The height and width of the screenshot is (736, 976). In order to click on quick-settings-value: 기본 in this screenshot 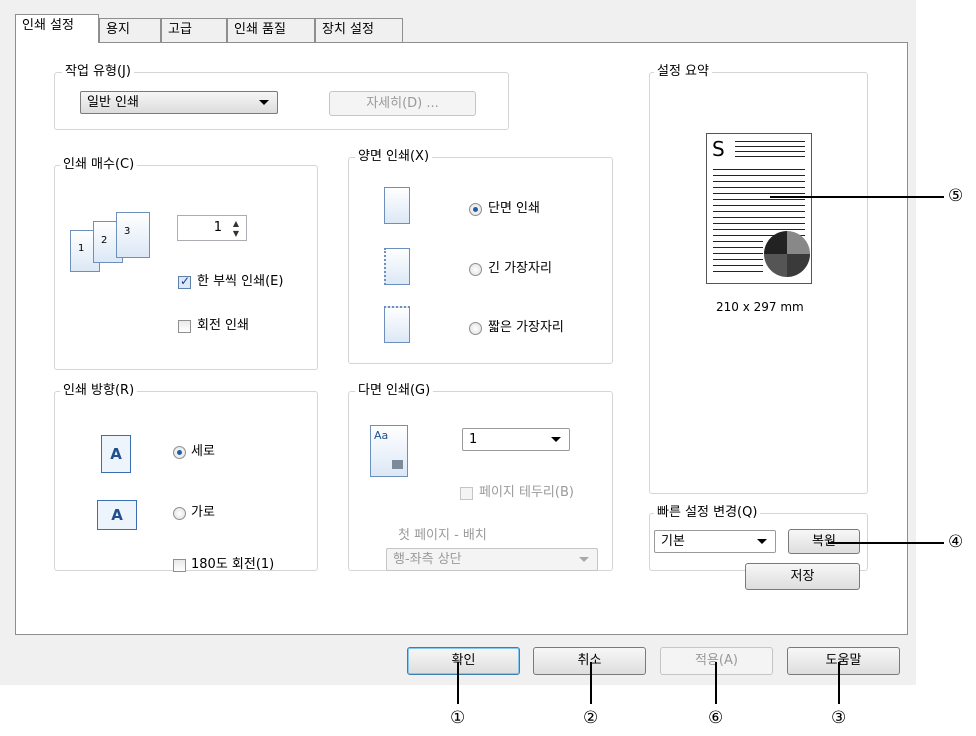, I will do `click(673, 541)`.